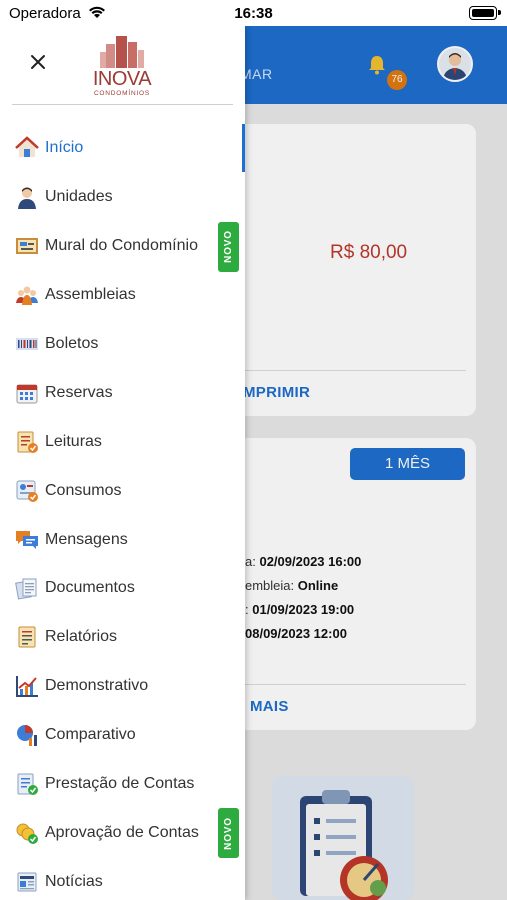 Image resolution: width=507 pixels, height=900 pixels. I want to click on logo-subtitle-text: CONDOMÍNIOS, so click(122, 93).